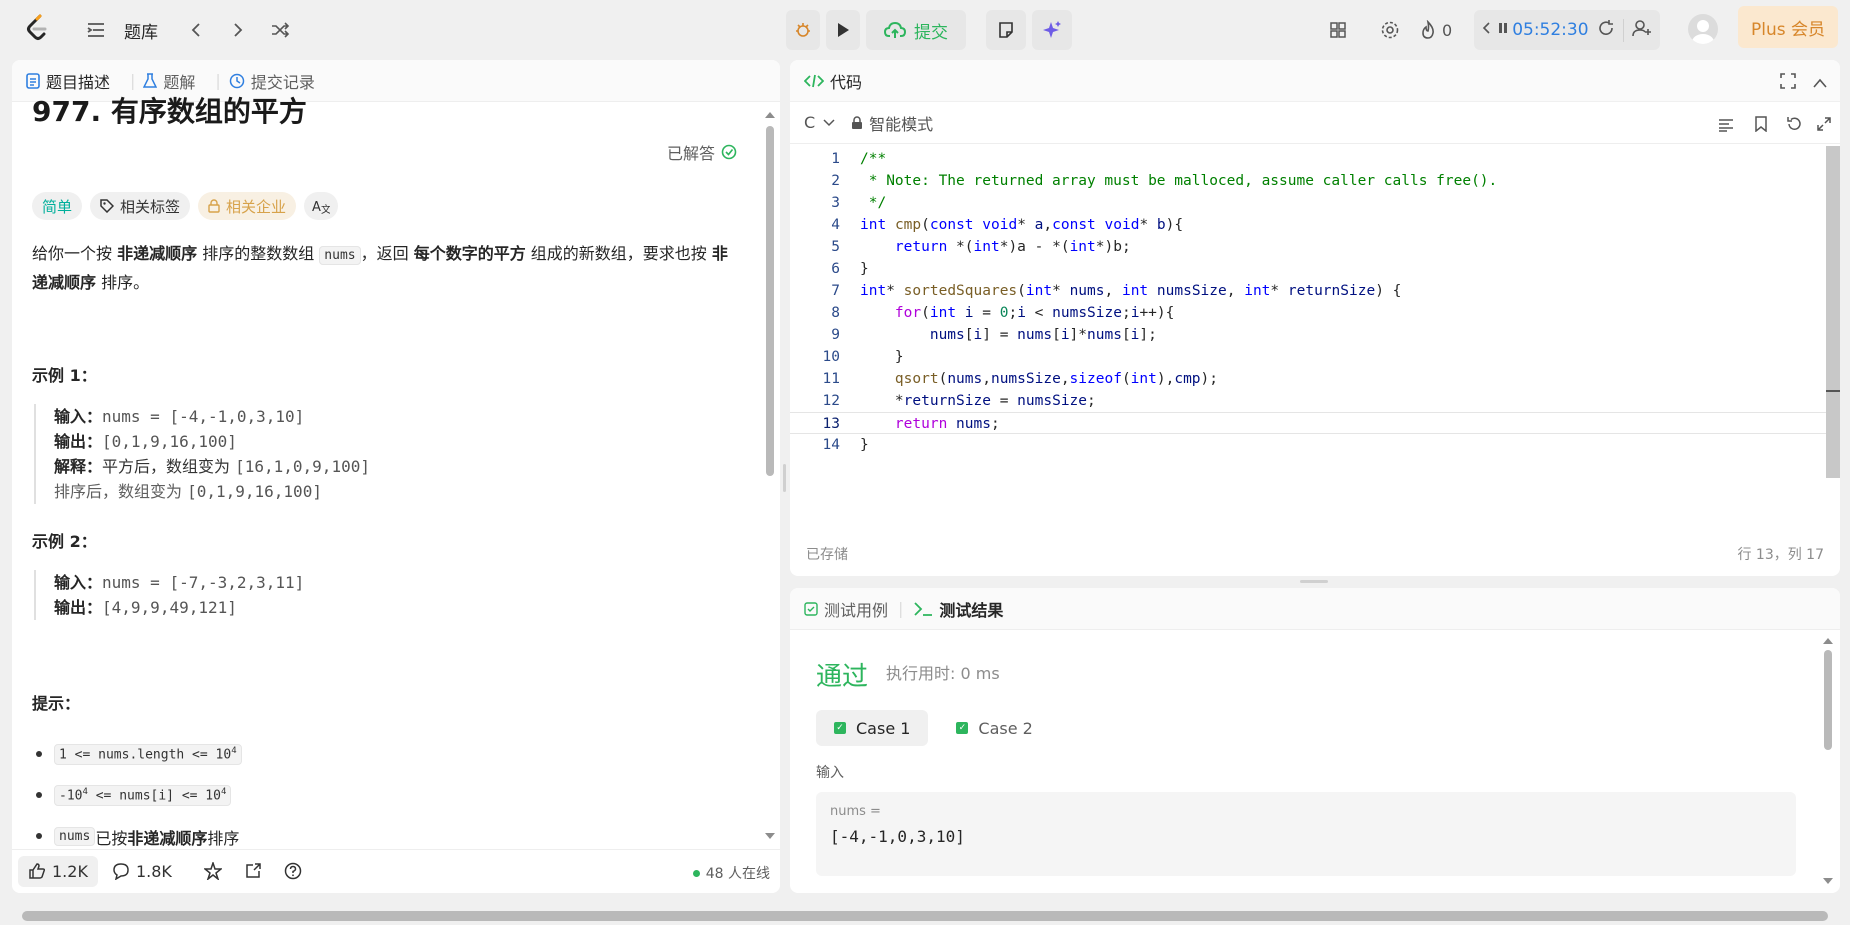 The image size is (1850, 925). I want to click on badge-row: 简单 相关标签 相关企业 A文, so click(185, 206).